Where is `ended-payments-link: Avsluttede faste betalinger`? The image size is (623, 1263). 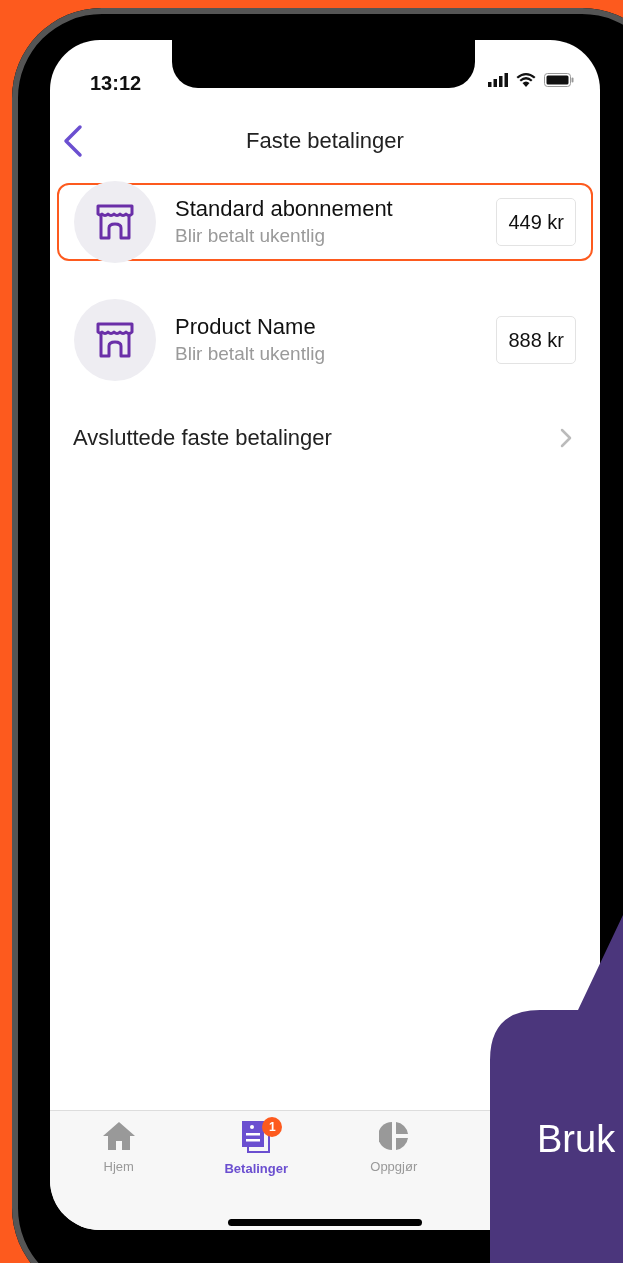
ended-payments-link: Avsluttede faste betalinger is located at coordinates (325, 437).